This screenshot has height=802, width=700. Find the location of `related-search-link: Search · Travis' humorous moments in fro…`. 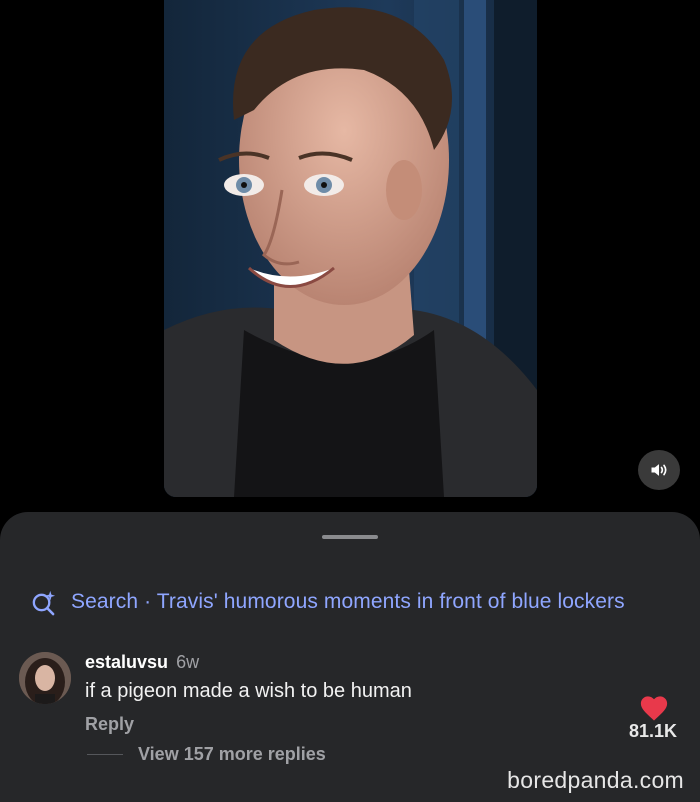

related-search-link: Search · Travis' humorous moments in fro… is located at coordinates (355, 602).